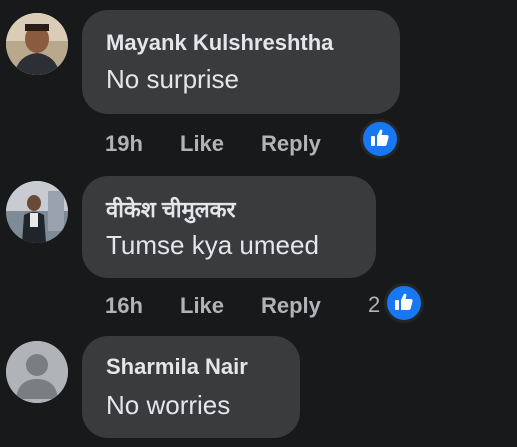  Describe the element at coordinates (168, 405) in the screenshot. I see `comment-text: No worries` at that location.